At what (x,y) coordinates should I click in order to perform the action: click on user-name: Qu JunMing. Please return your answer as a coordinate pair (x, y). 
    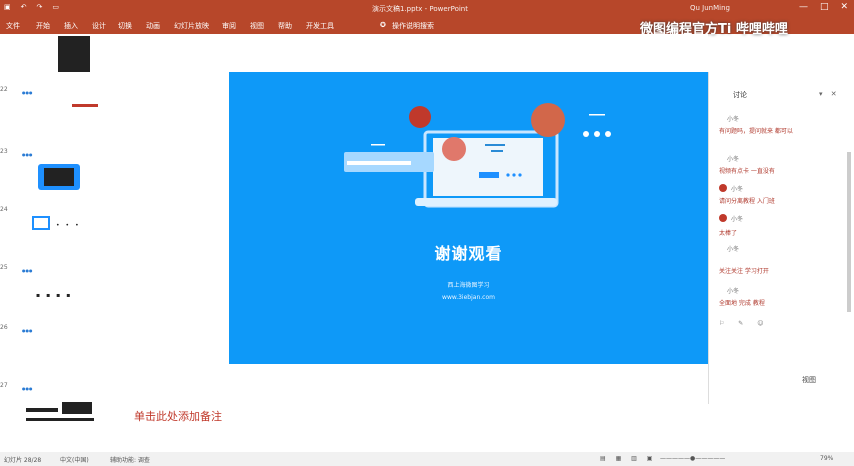
    Looking at the image, I should click on (710, 8).